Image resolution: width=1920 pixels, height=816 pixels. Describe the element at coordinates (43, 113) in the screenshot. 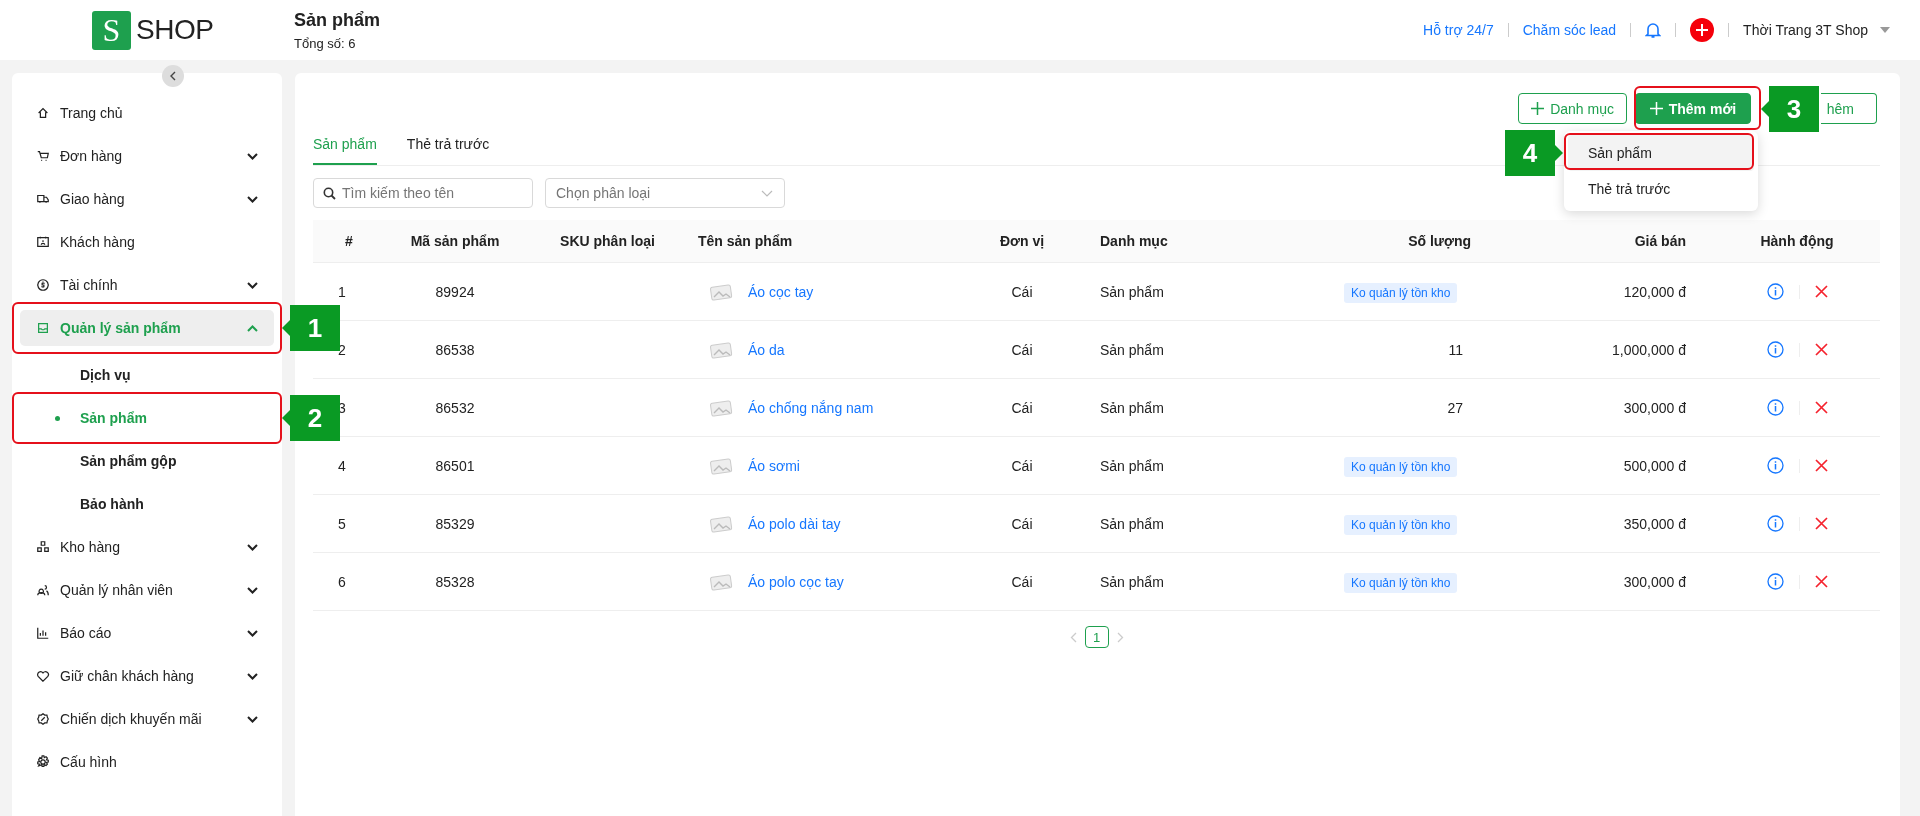

I see `house-icon` at that location.